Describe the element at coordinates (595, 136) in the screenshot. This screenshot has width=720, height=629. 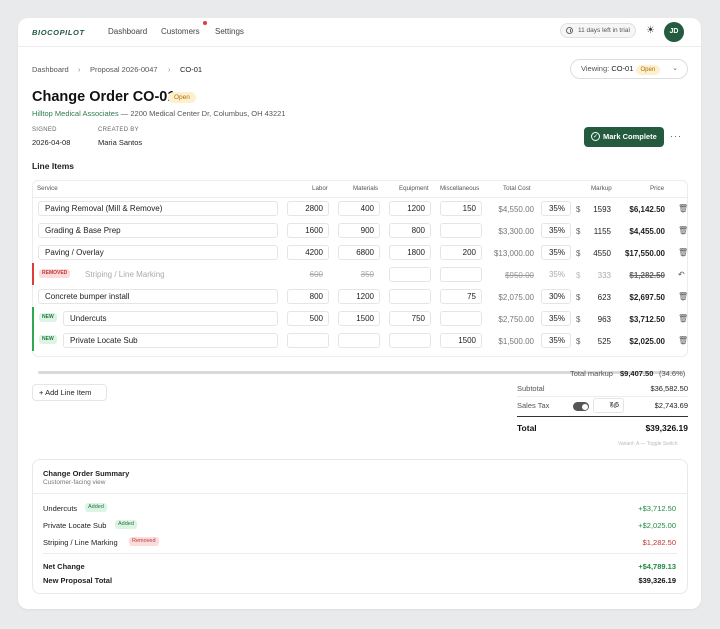
I see `check-circle-icon: ✓` at that location.